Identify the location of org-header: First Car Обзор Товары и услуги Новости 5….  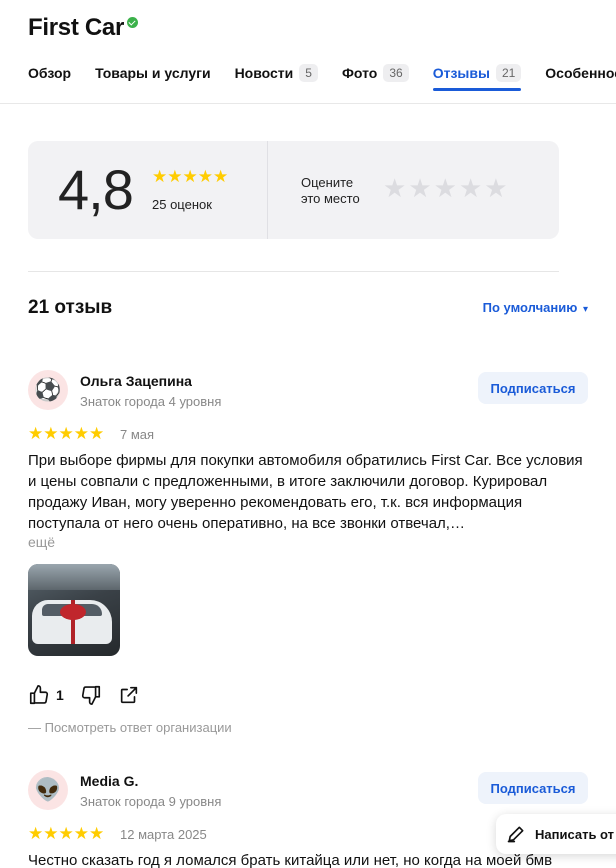
(308, 52).